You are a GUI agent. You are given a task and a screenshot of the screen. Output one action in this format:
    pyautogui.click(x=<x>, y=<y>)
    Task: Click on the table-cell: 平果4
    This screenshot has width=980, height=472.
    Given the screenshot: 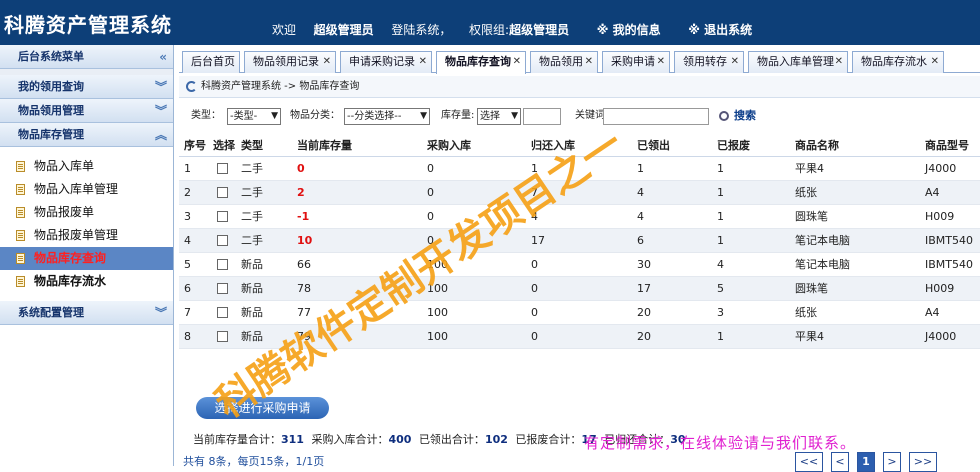 What is the action you would take?
    pyautogui.click(x=809, y=336)
    